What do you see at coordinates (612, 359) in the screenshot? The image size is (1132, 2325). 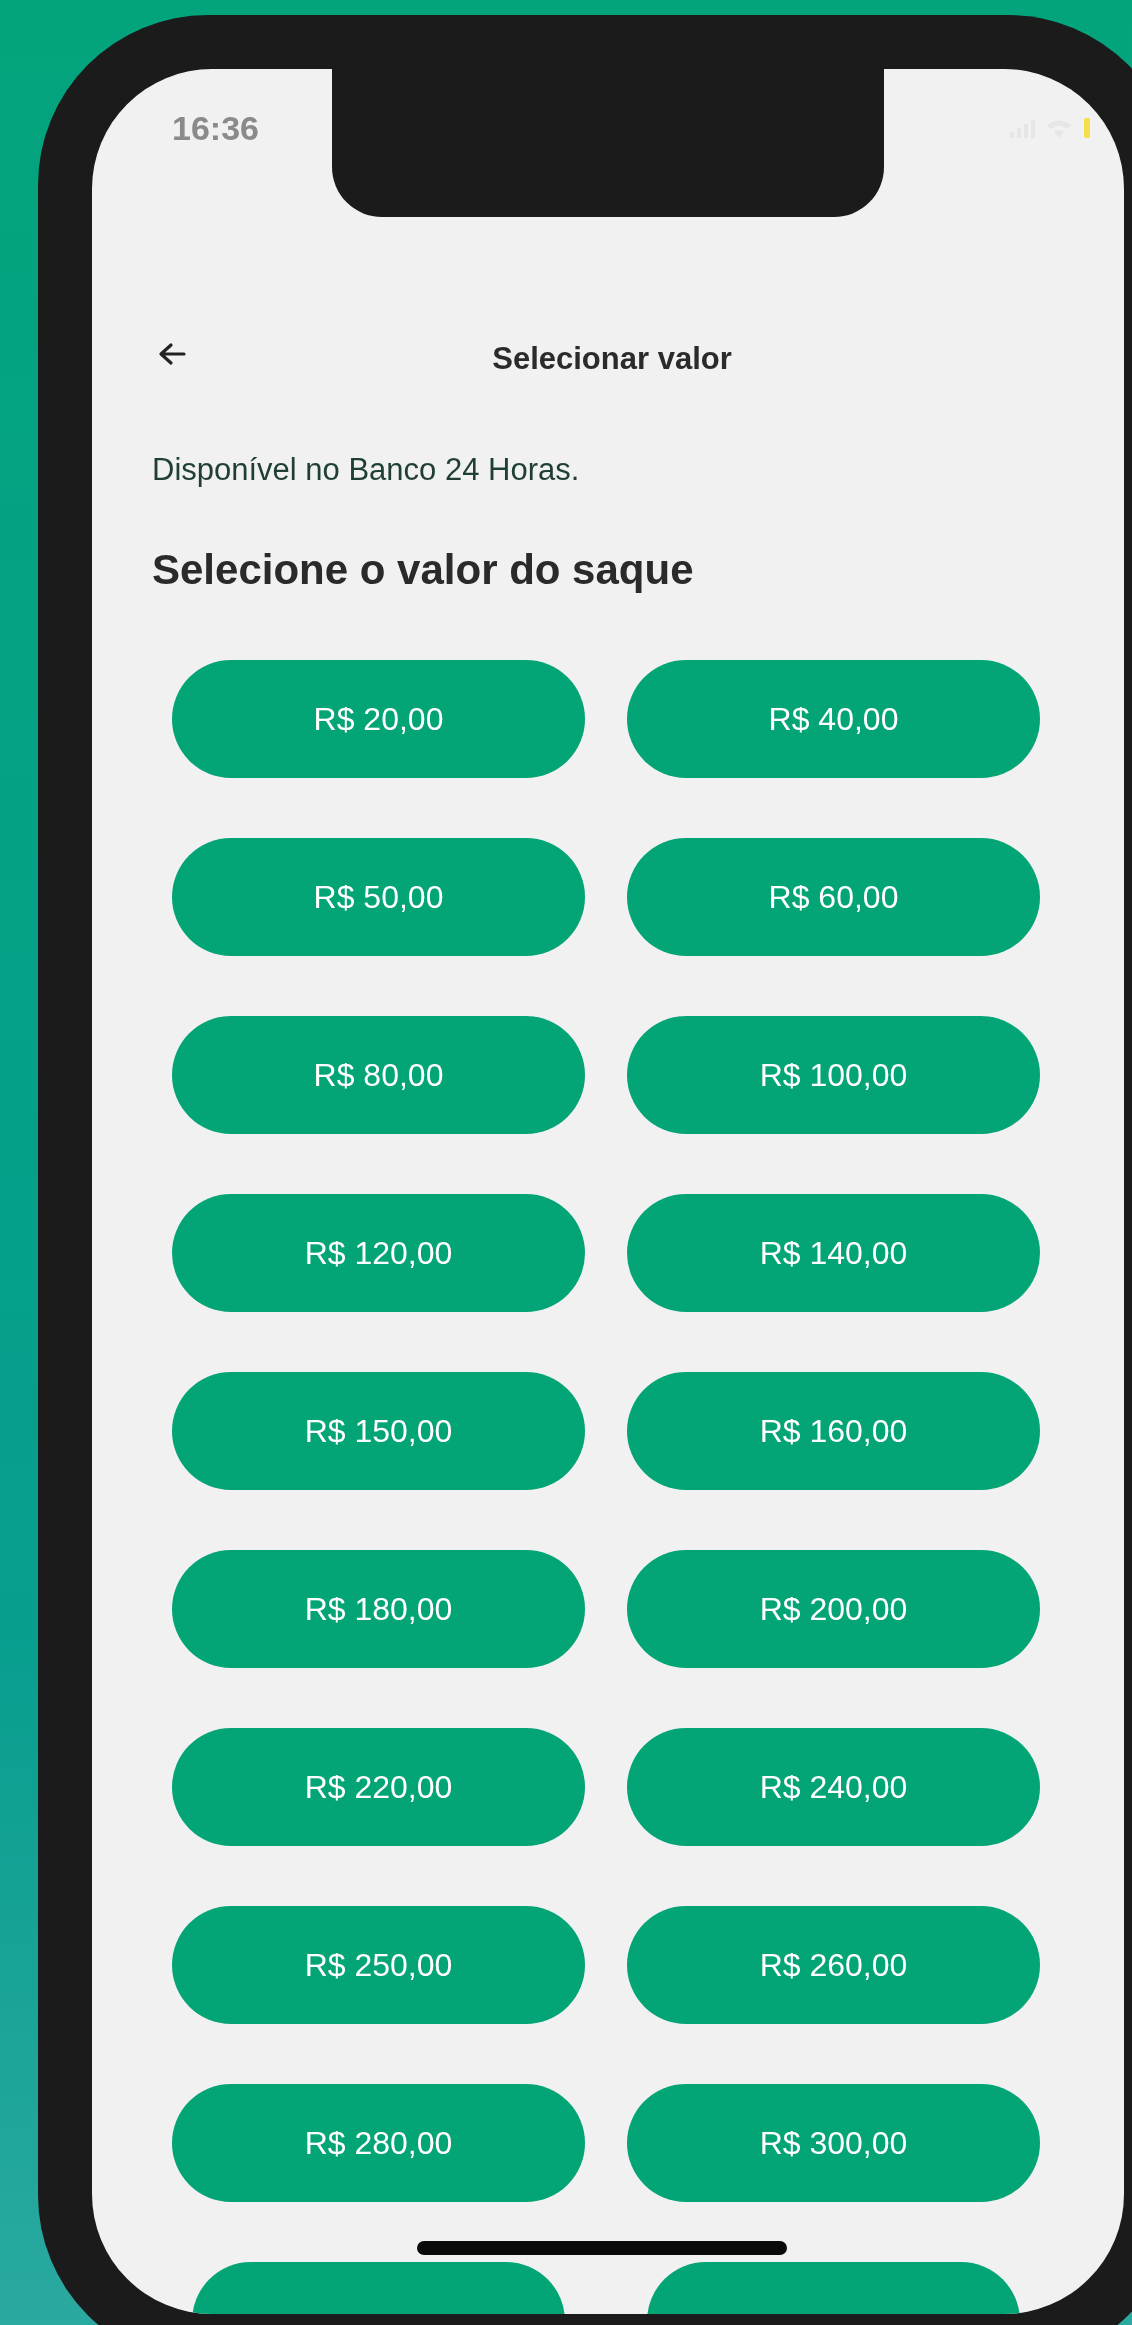 I see `screen-title: Selecionar valor` at bounding box center [612, 359].